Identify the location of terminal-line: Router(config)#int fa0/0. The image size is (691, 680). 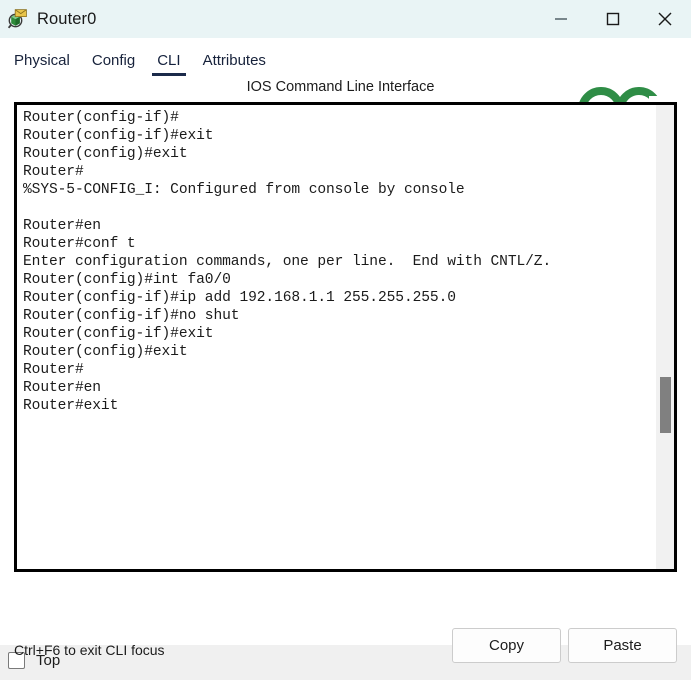
(127, 280).